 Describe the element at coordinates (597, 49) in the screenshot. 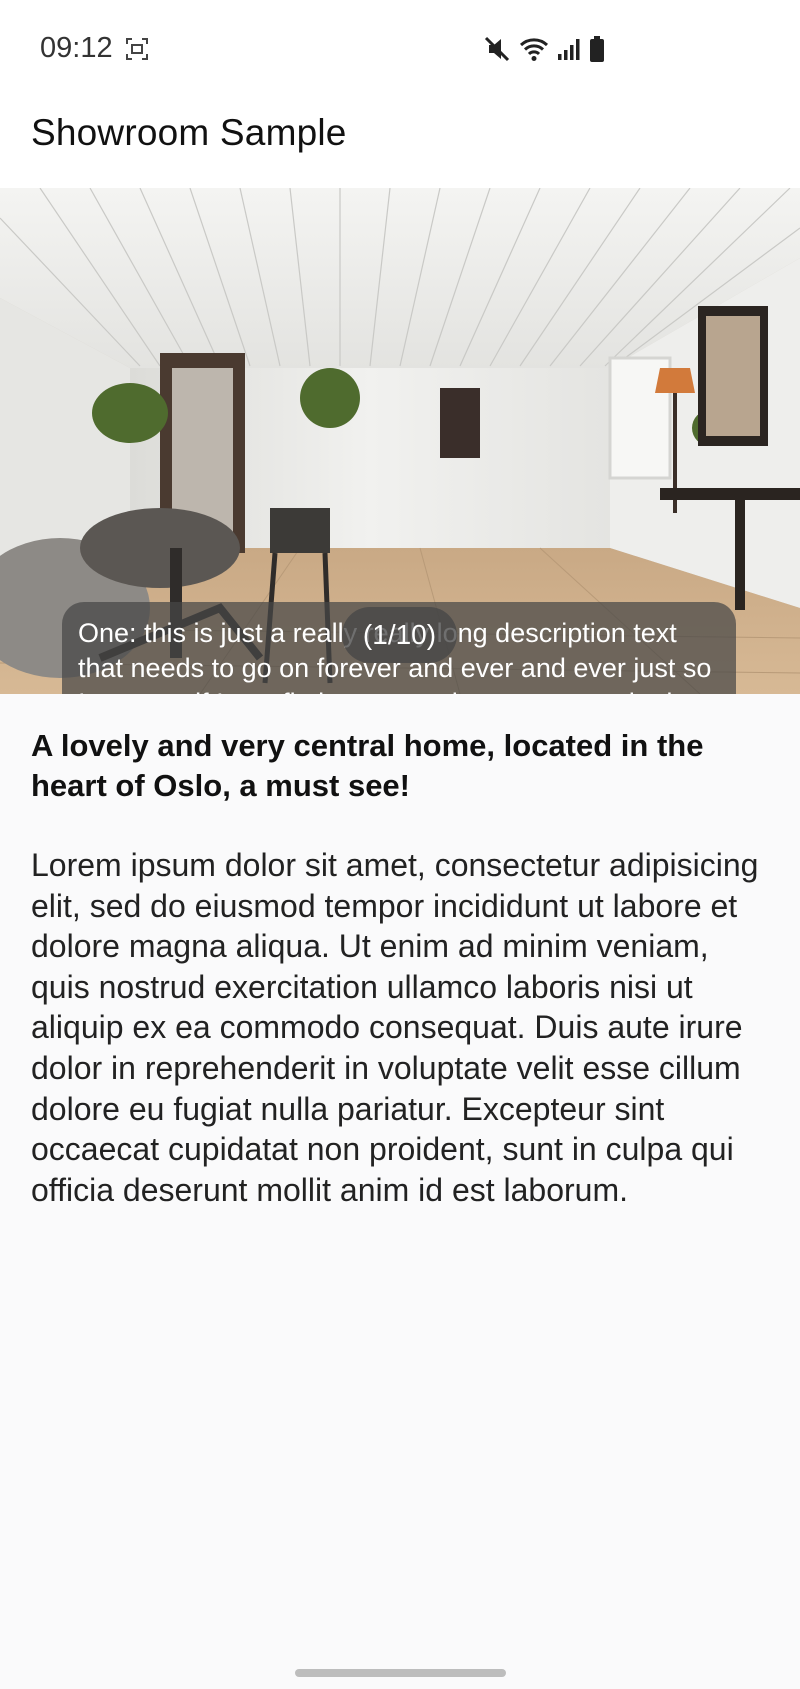

I see `battery-icon` at that location.